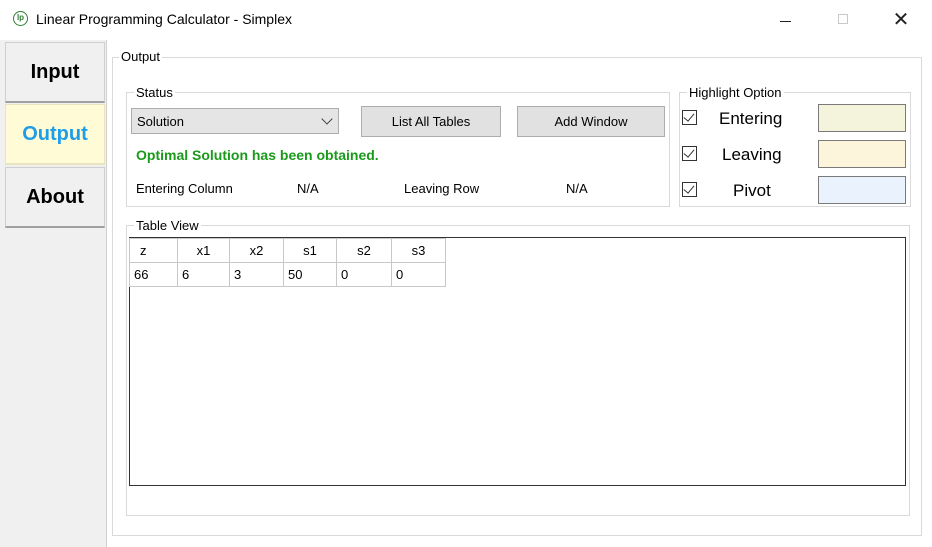  I want to click on simplex-table: z x1 x2 s1 s2 s3 66 6 3 50 0 0, so click(287, 262).